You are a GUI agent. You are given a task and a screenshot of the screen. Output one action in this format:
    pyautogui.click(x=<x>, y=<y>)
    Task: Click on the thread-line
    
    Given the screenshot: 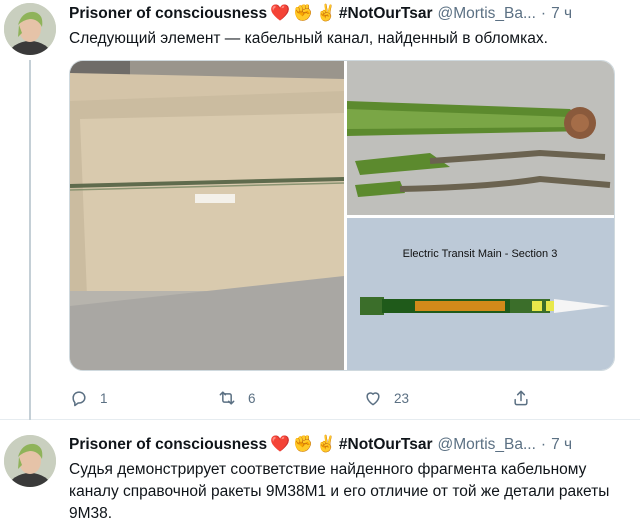 What is the action you would take?
    pyautogui.click(x=30, y=240)
    